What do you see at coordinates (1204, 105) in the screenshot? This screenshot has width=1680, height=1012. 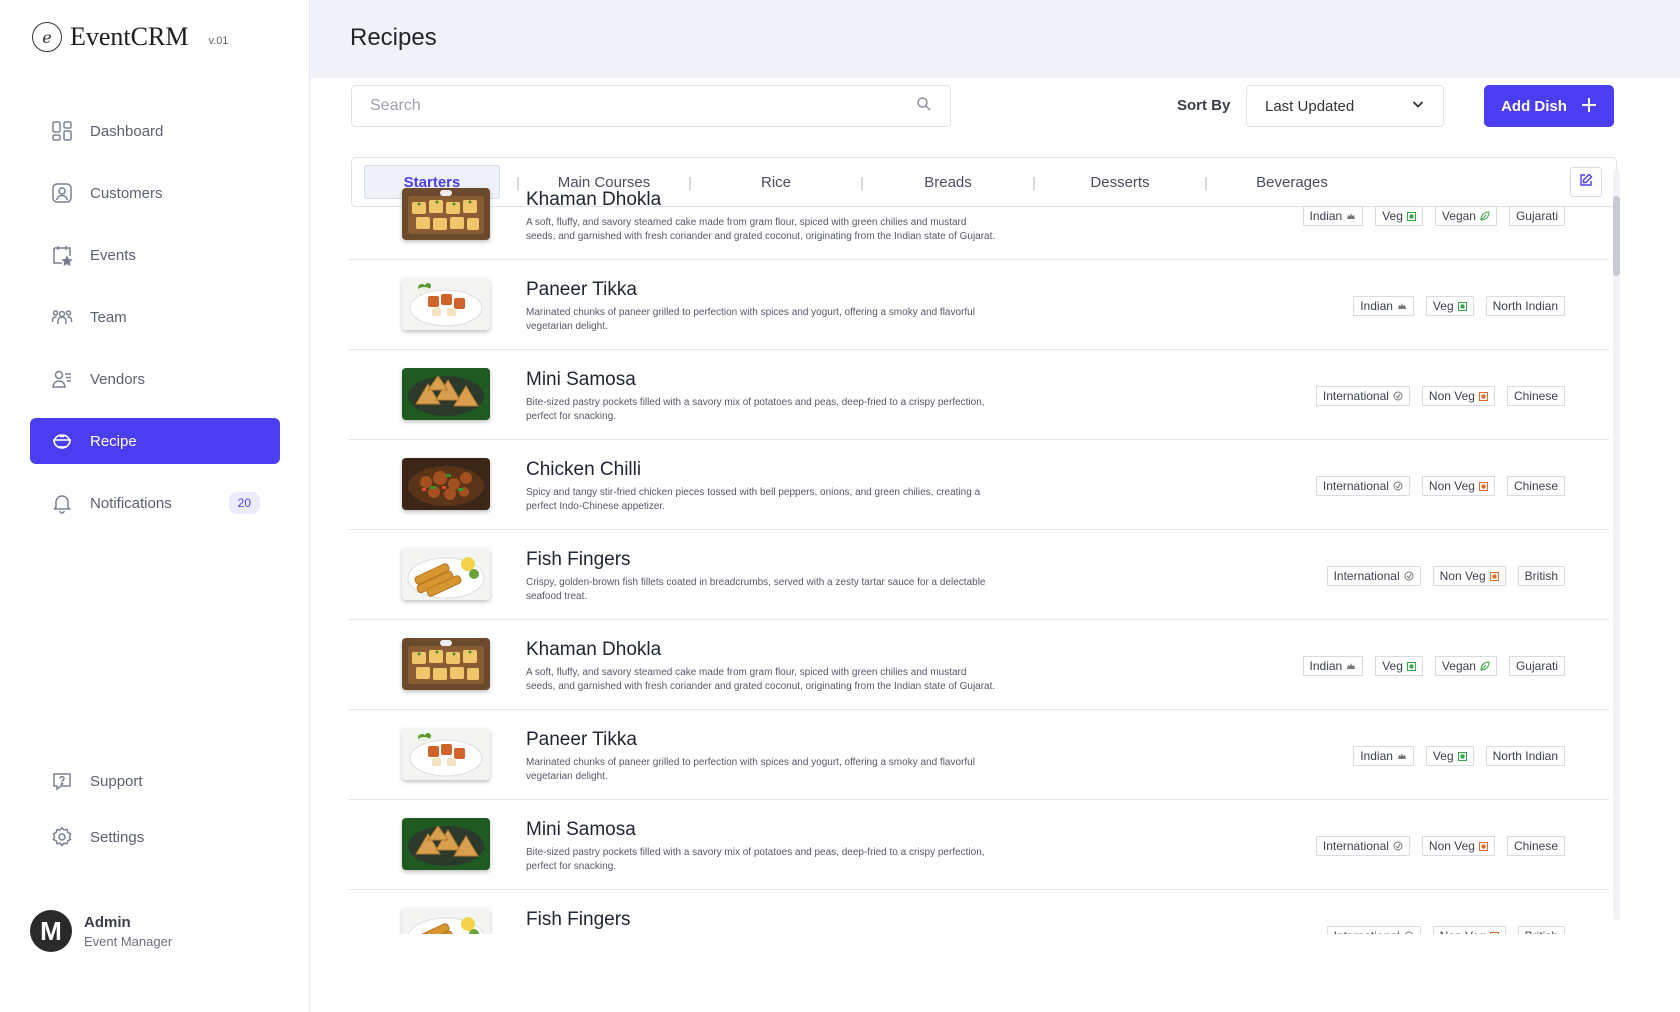 I see `sort-label: Sort By` at bounding box center [1204, 105].